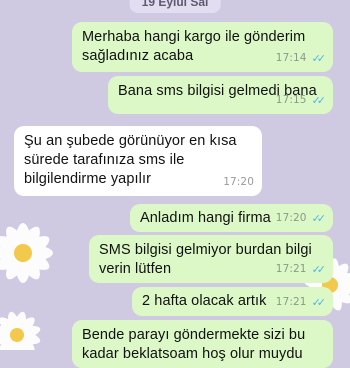 This screenshot has width=350, height=368. I want to click on message-outgoing: 2 hafta olacak artık 17:21 ✓✓, so click(232, 301).